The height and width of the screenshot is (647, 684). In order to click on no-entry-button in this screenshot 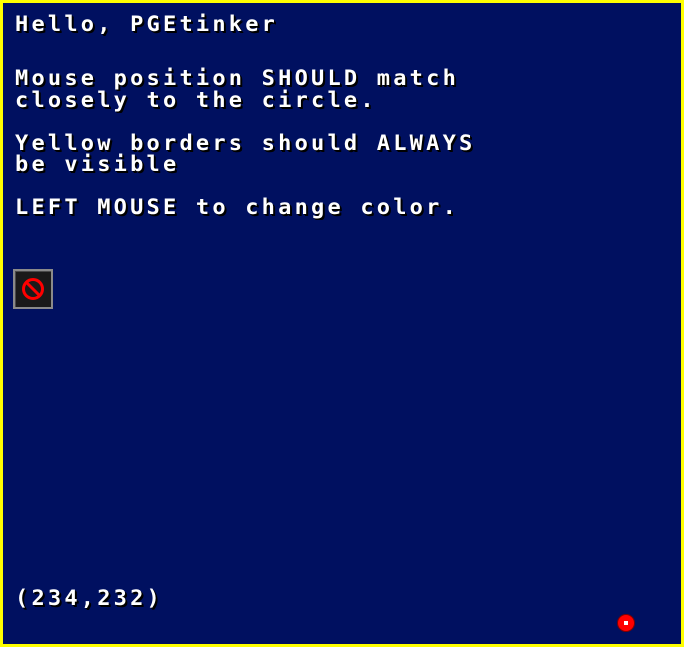, I will do `click(33, 289)`.